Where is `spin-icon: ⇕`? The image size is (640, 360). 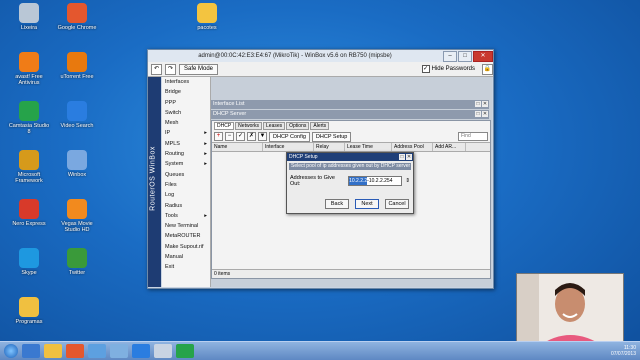
spin-icon: ⇕ is located at coordinates (407, 181).